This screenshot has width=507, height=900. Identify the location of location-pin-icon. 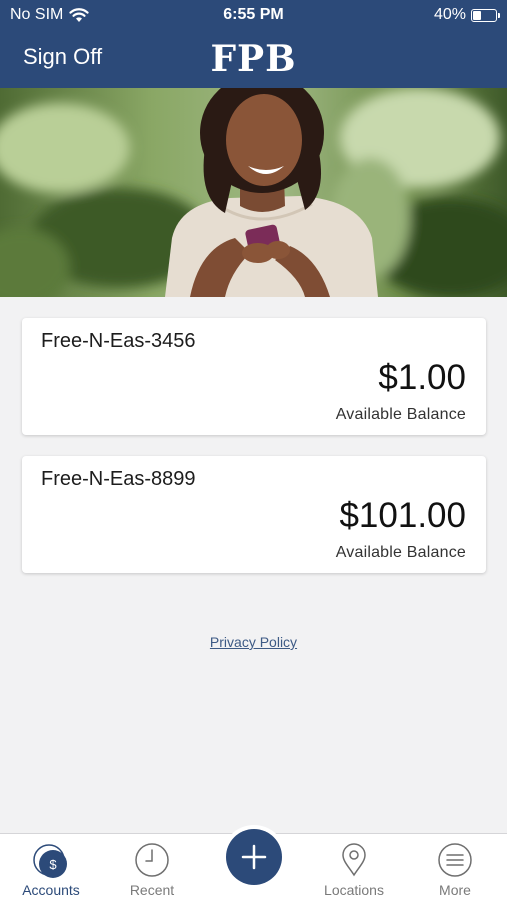
(354, 860).